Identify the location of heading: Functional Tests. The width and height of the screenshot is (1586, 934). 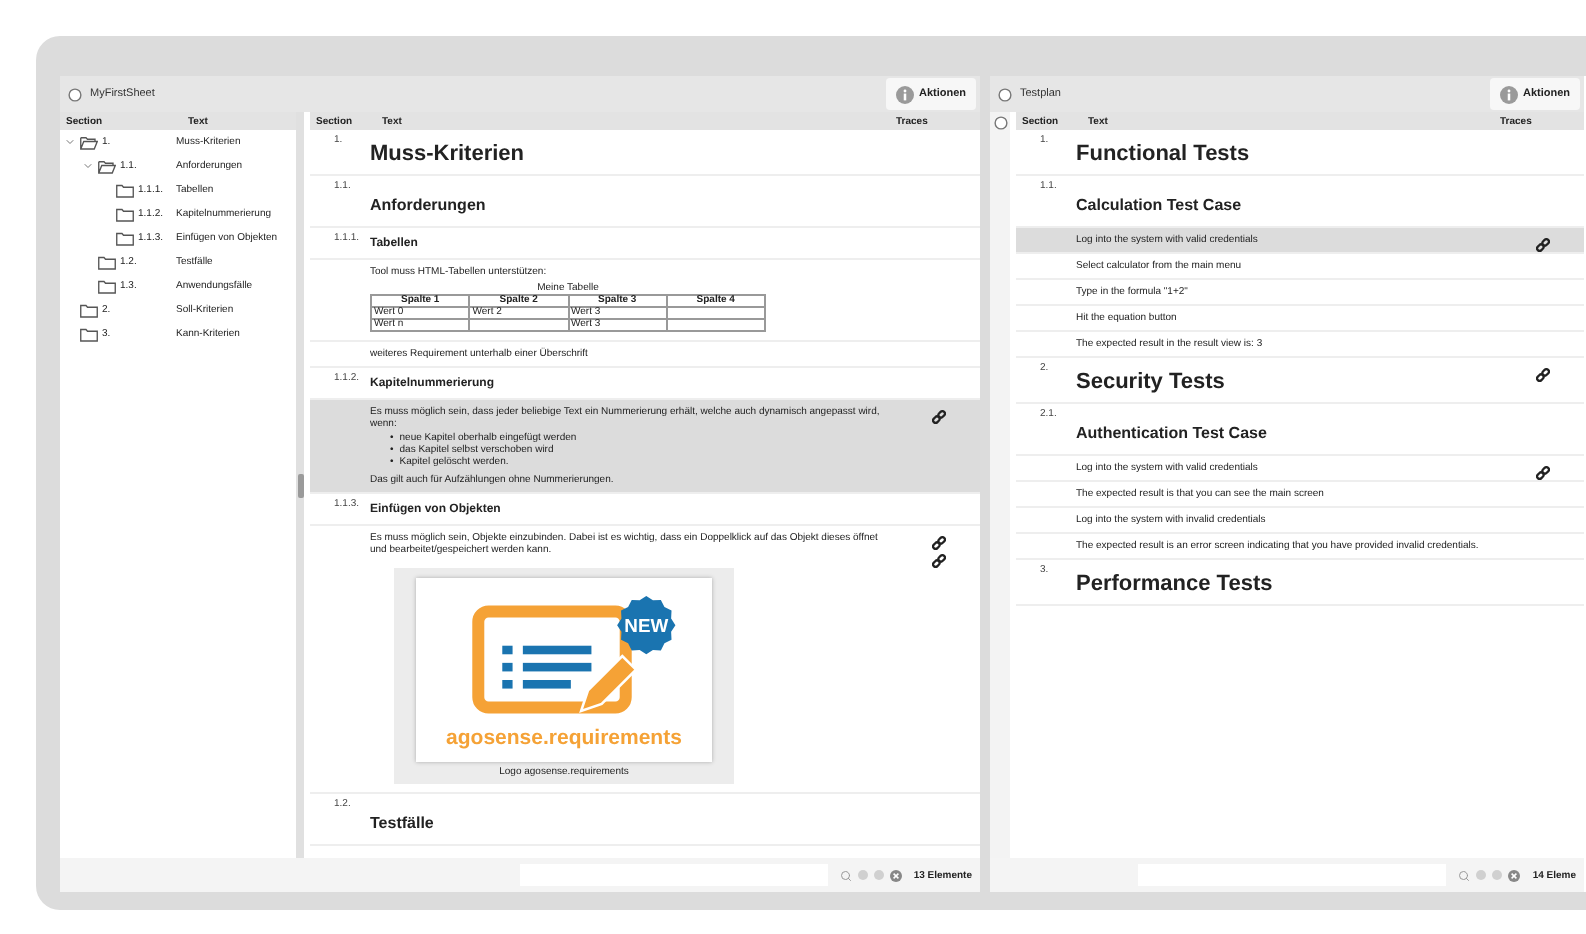
(1164, 155).